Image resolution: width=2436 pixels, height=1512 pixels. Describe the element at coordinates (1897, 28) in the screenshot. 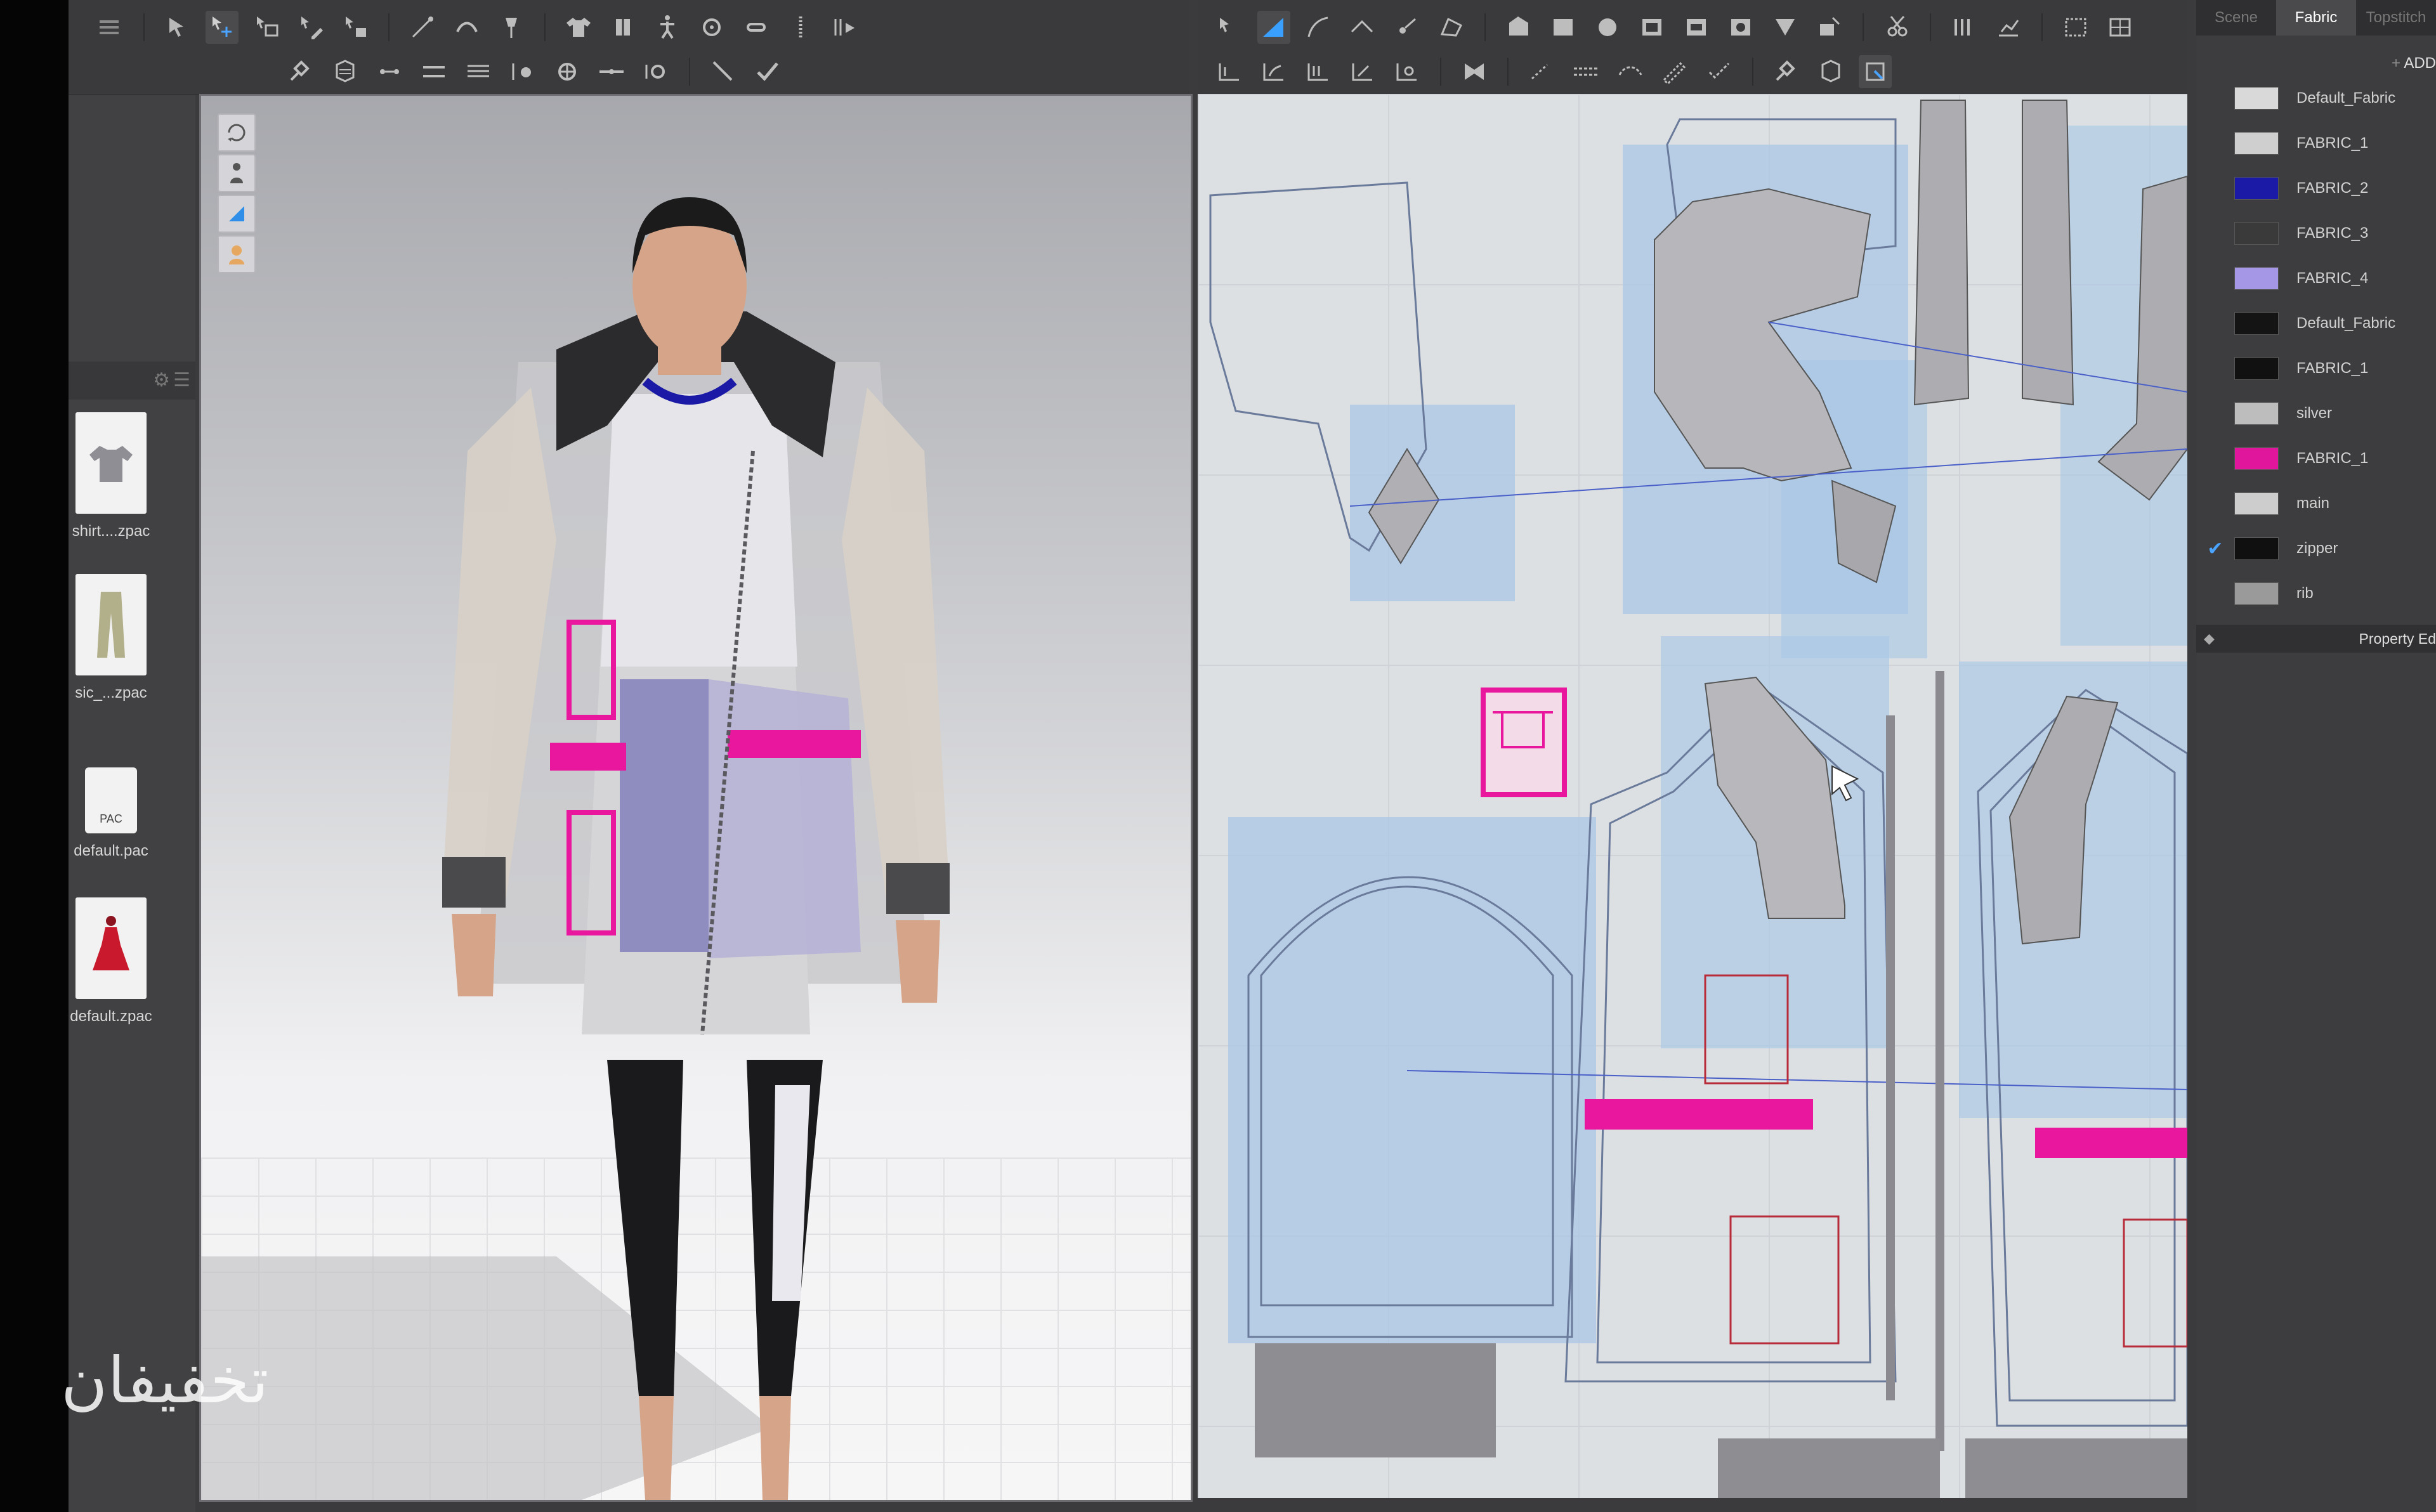

I see `cut-pattern-icon` at that location.